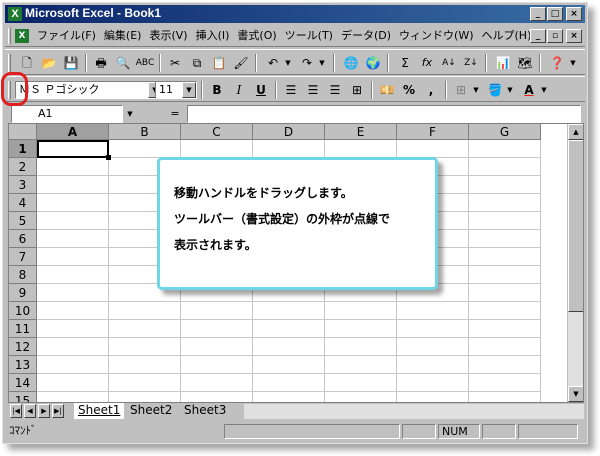 The height and width of the screenshot is (456, 600). What do you see at coordinates (27, 63) in the screenshot?
I see `new-file-icon: 🗋` at bounding box center [27, 63].